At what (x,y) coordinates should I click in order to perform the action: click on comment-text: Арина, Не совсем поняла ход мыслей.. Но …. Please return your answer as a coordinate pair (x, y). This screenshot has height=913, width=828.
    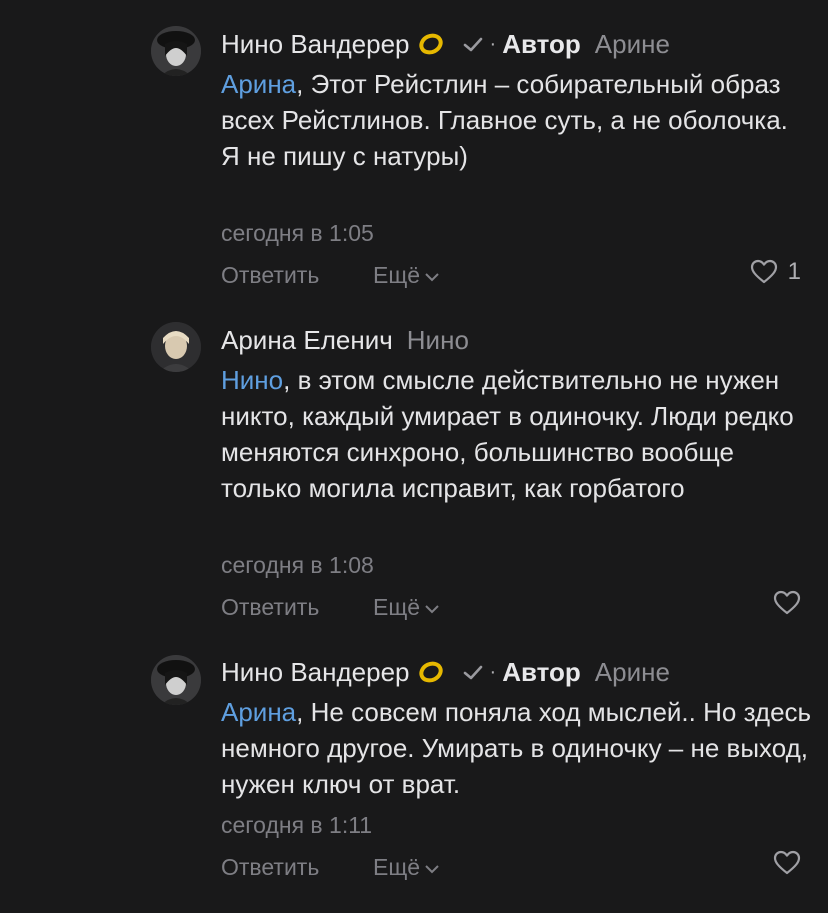
    Looking at the image, I should click on (521, 748).